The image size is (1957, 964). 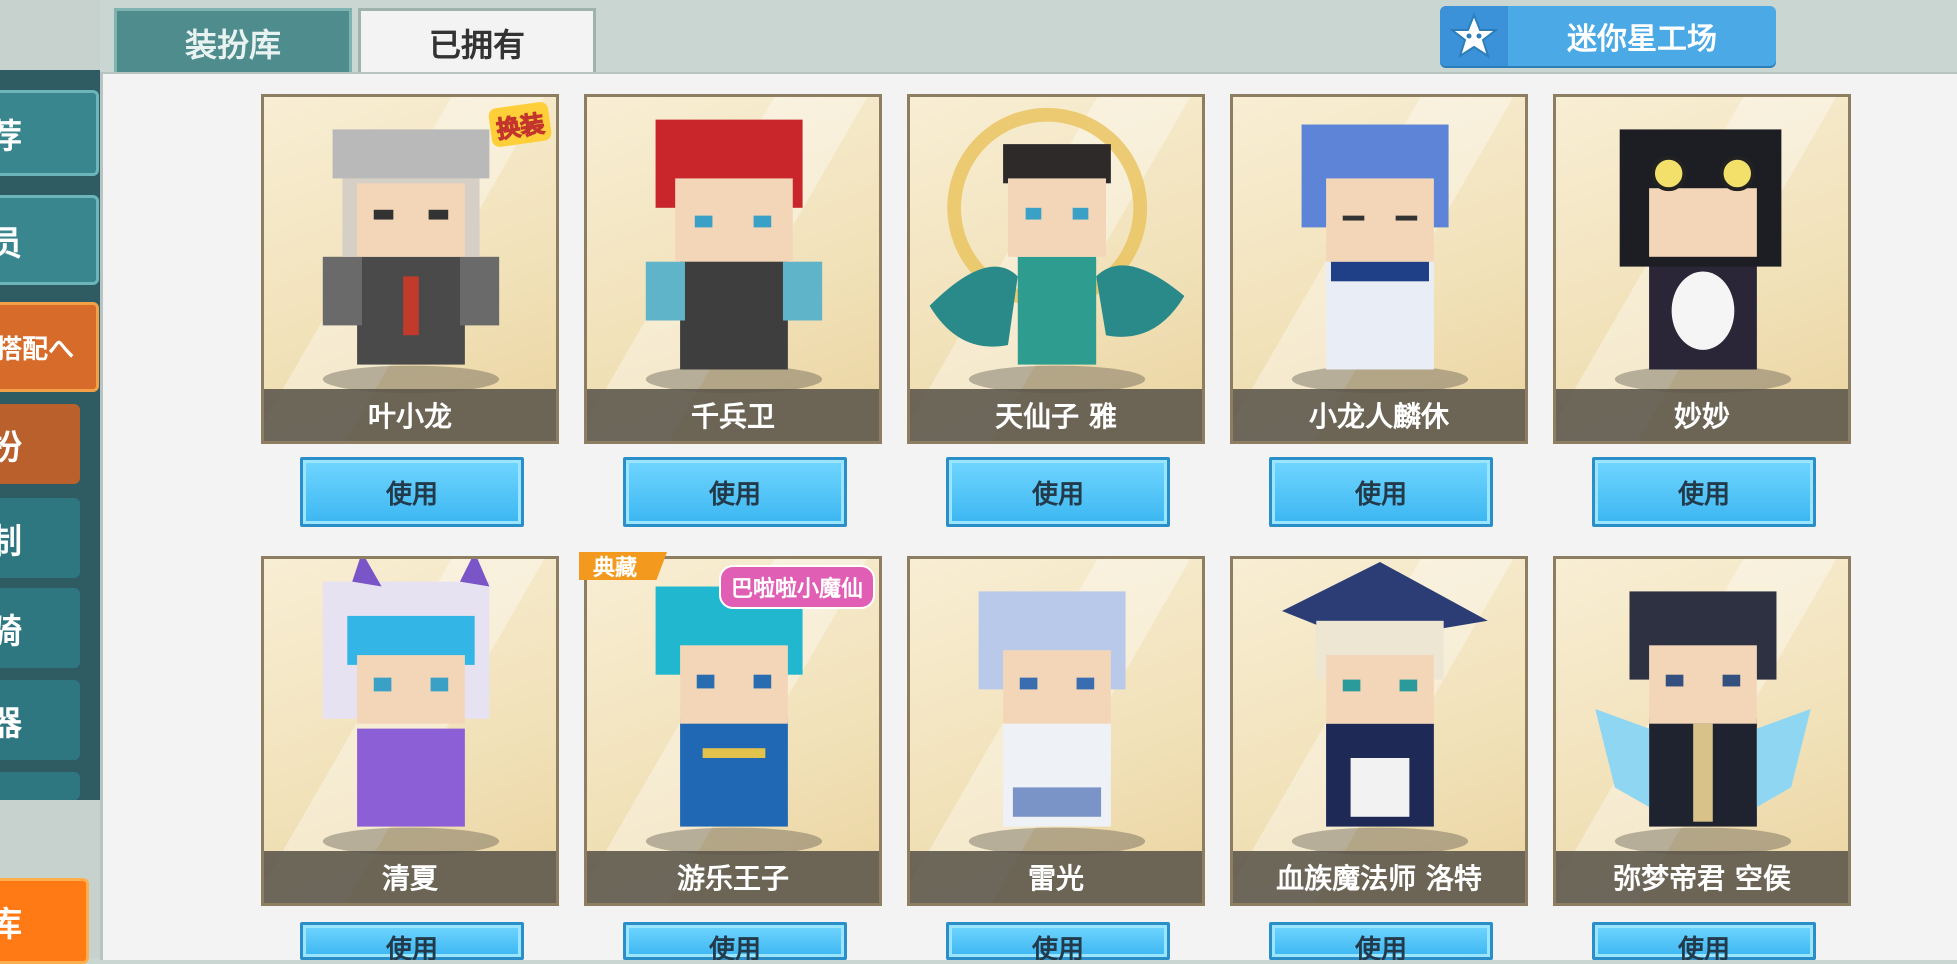 I want to click on sidebar-item-label: 荐, so click(x=11, y=133).